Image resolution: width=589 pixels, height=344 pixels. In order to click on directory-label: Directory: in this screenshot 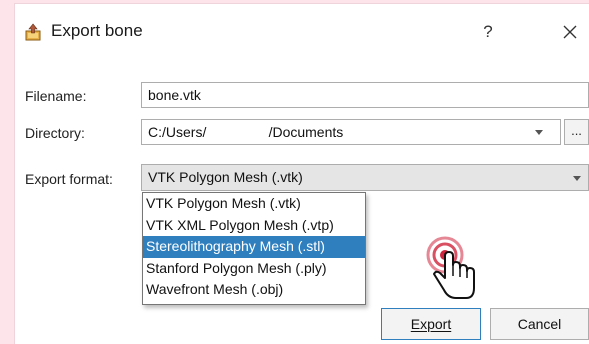, I will do `click(55, 133)`.